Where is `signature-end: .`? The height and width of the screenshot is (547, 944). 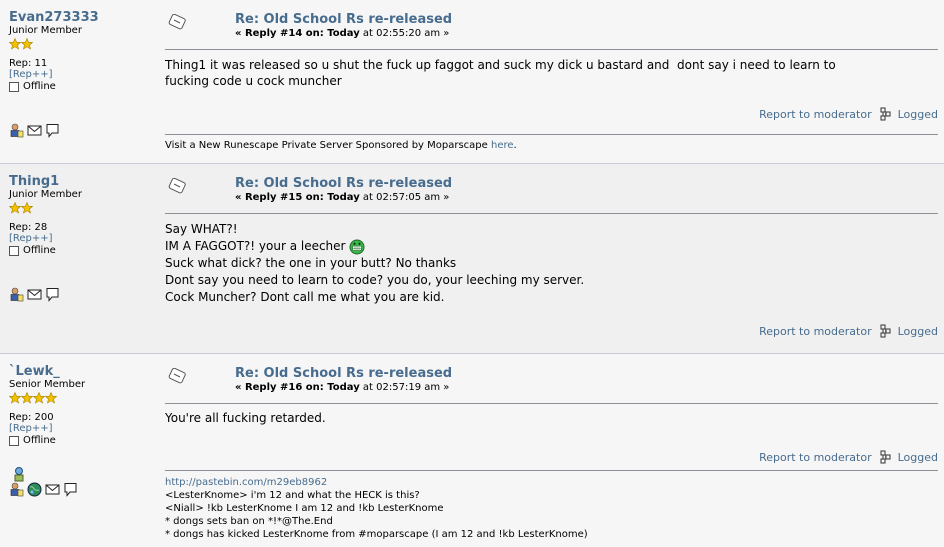 signature-end: . is located at coordinates (515, 145).